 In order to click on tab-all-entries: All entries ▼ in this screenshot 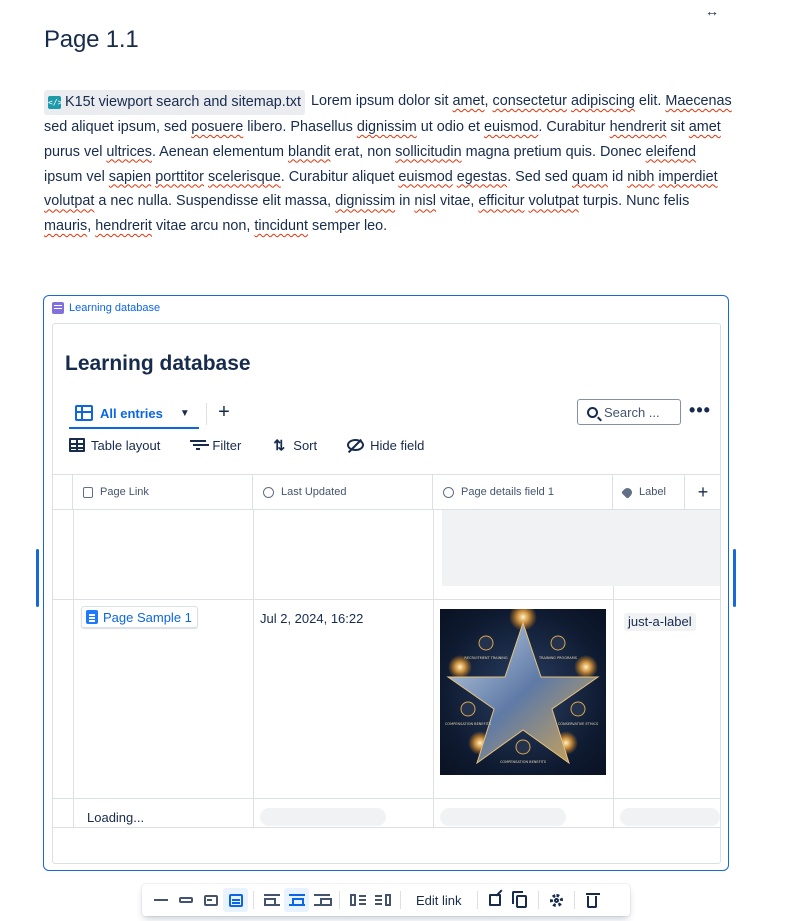, I will do `click(134, 414)`.